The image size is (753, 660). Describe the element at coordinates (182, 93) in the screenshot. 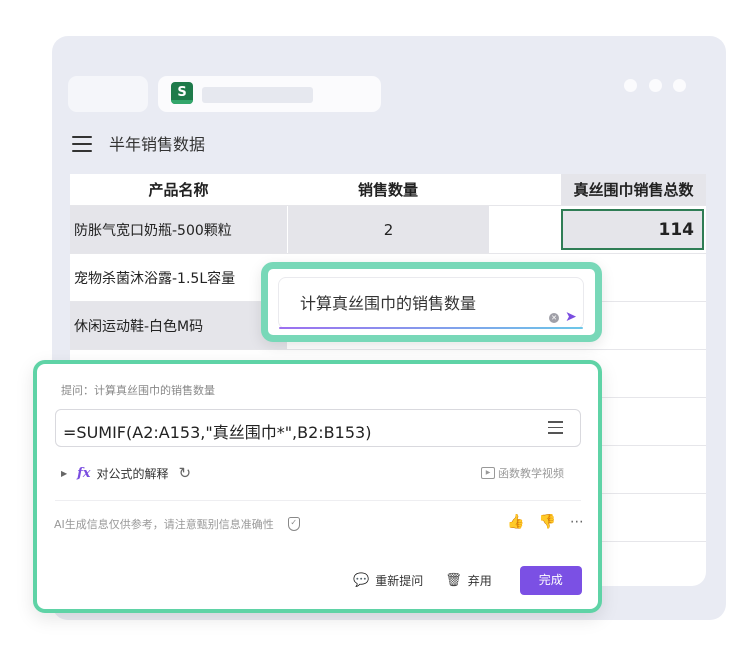

I see `sheets-app-icon: S` at that location.